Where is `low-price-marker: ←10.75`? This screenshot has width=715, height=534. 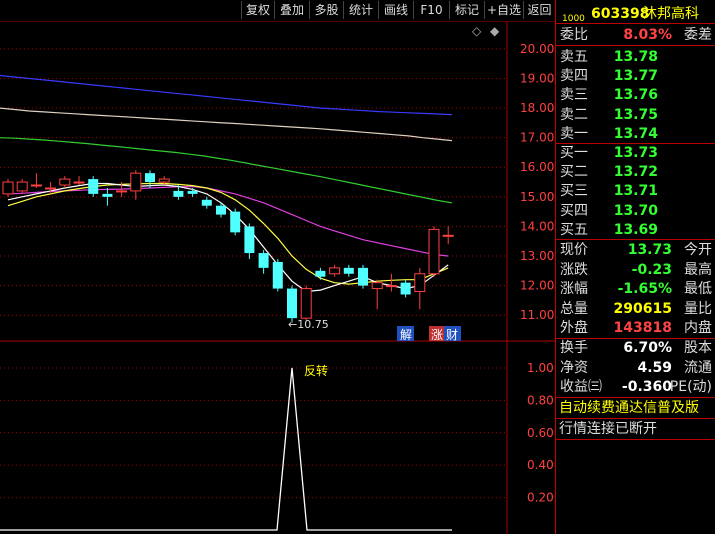 low-price-marker: ←10.75 is located at coordinates (308, 324).